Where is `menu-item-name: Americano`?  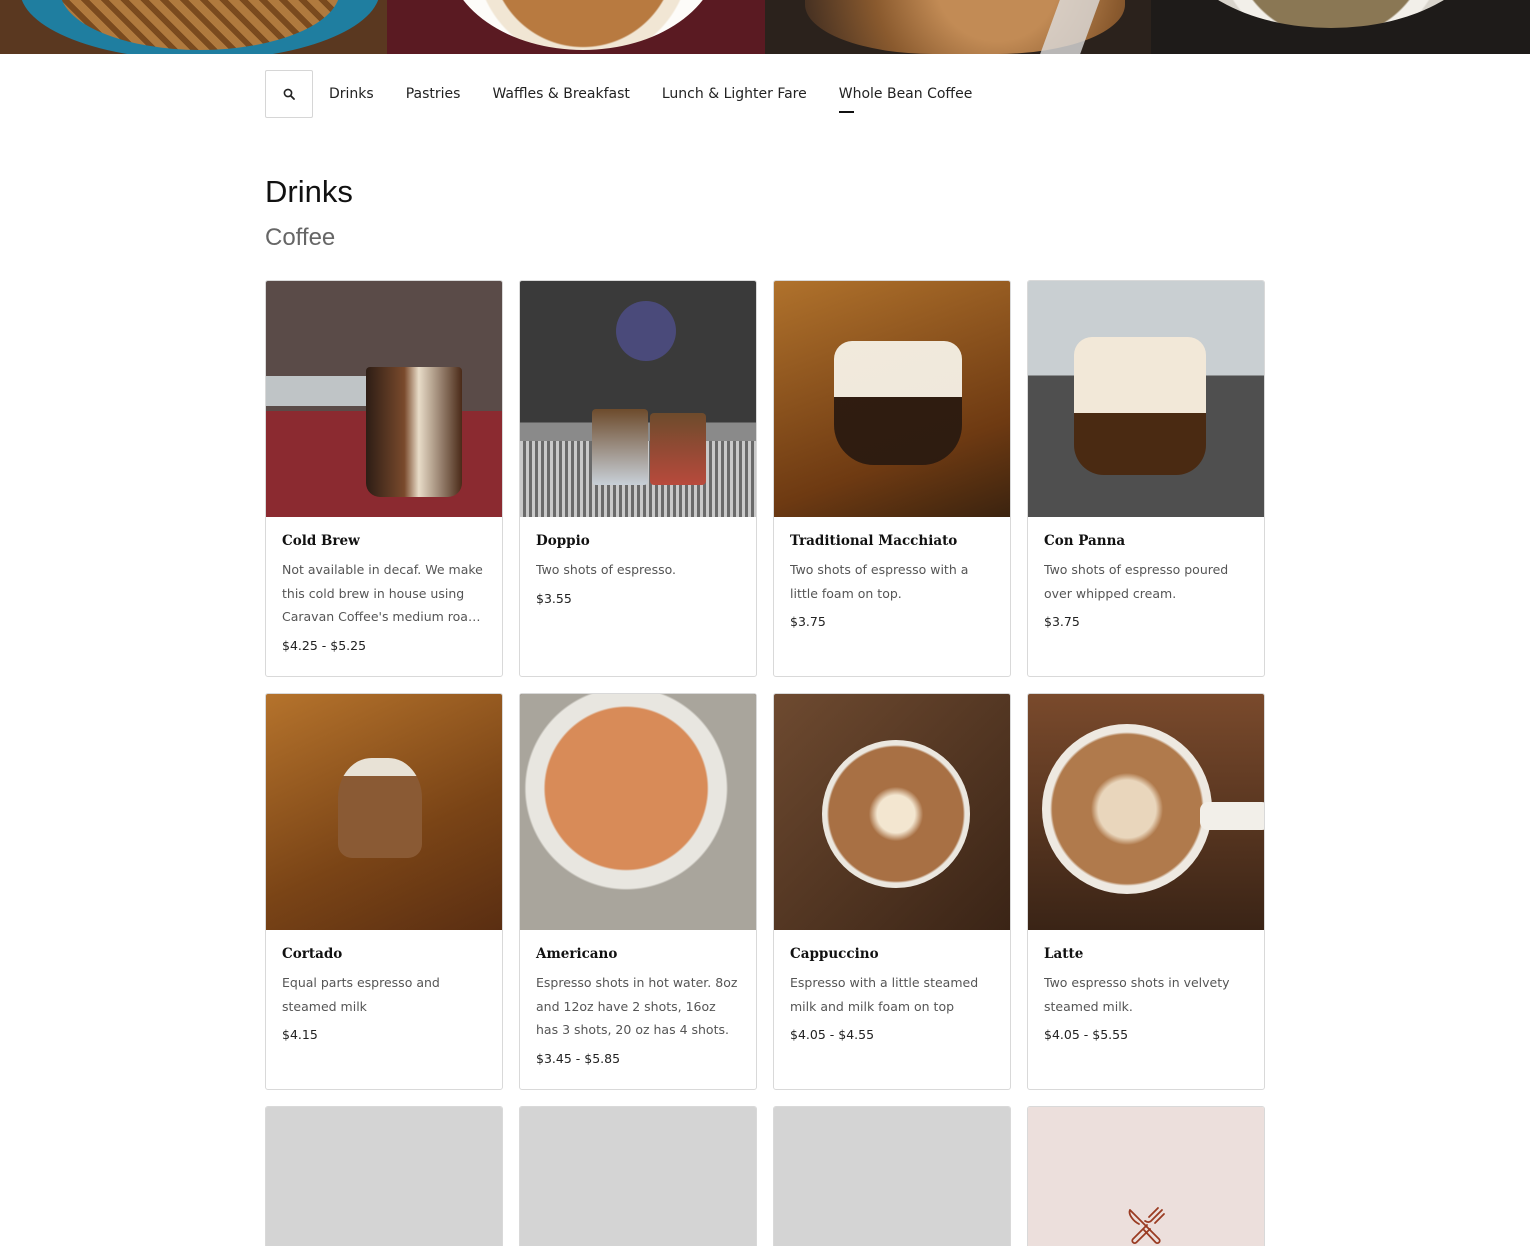
menu-item-name: Americano is located at coordinates (577, 954).